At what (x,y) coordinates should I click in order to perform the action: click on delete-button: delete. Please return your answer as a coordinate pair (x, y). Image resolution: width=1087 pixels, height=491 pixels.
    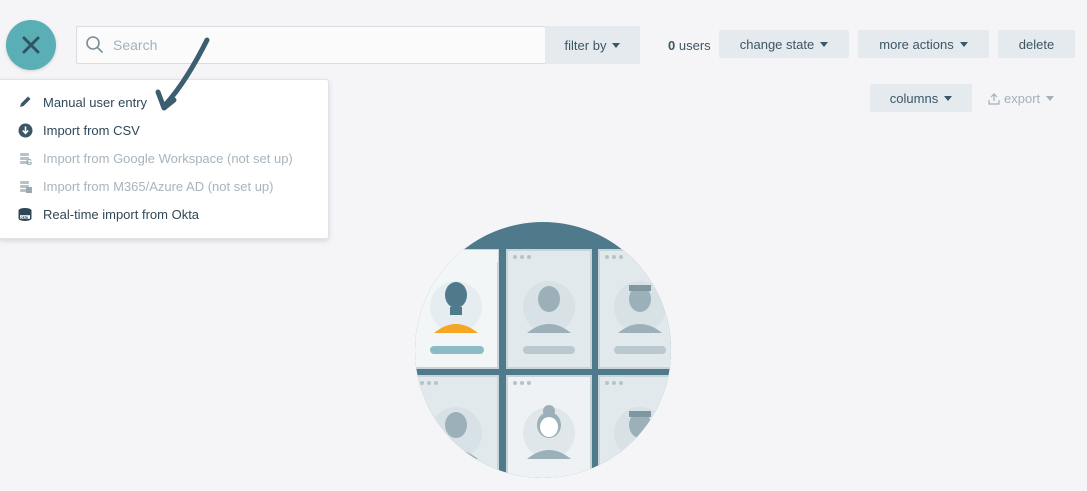
    Looking at the image, I should click on (1036, 44).